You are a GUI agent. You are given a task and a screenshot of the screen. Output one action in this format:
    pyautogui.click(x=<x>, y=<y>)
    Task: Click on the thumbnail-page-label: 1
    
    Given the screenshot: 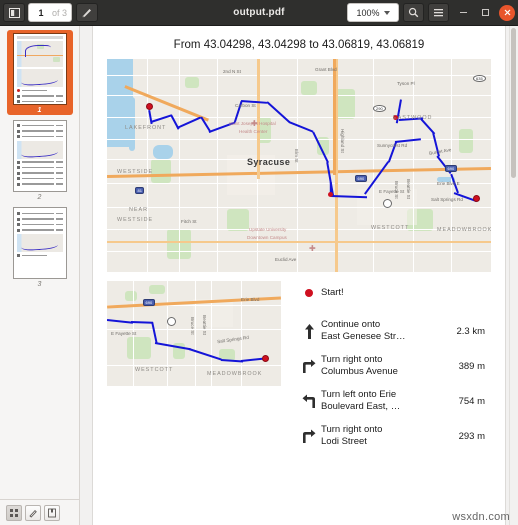 What is the action you would take?
    pyautogui.click(x=39, y=110)
    